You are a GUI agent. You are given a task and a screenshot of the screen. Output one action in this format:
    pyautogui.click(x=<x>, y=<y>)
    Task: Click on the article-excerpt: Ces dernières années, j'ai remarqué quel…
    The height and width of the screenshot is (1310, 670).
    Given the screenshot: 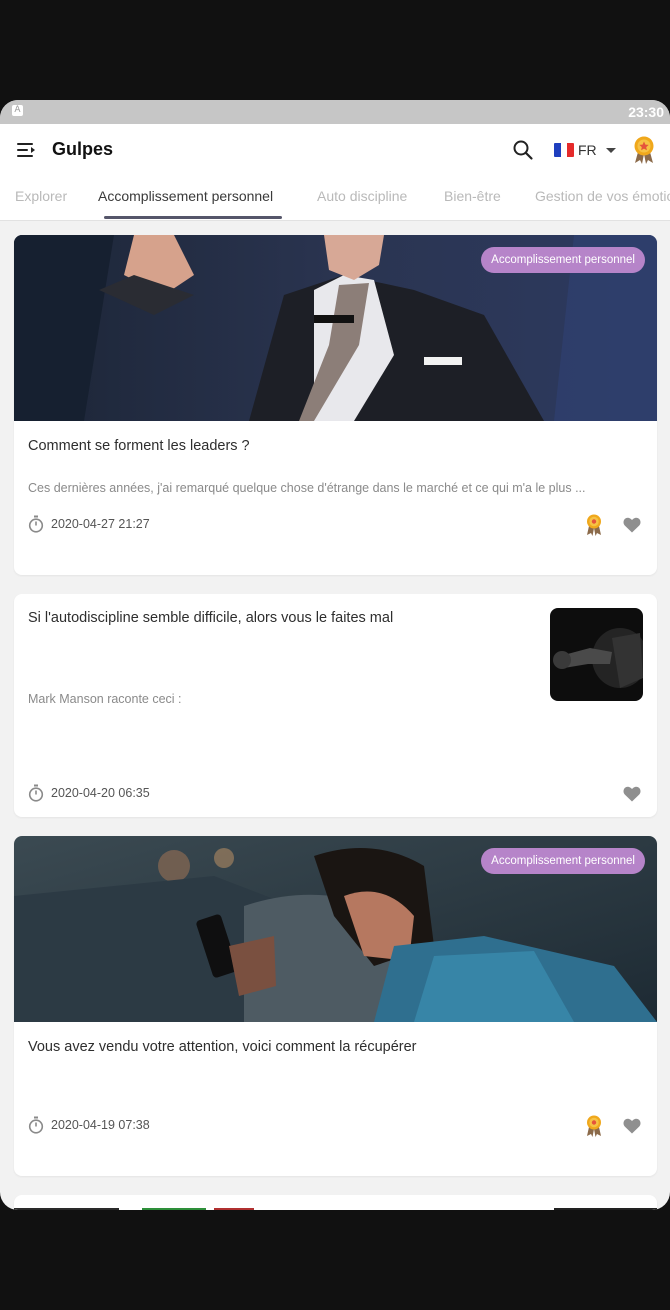 What is the action you would take?
    pyautogui.click(x=307, y=488)
    